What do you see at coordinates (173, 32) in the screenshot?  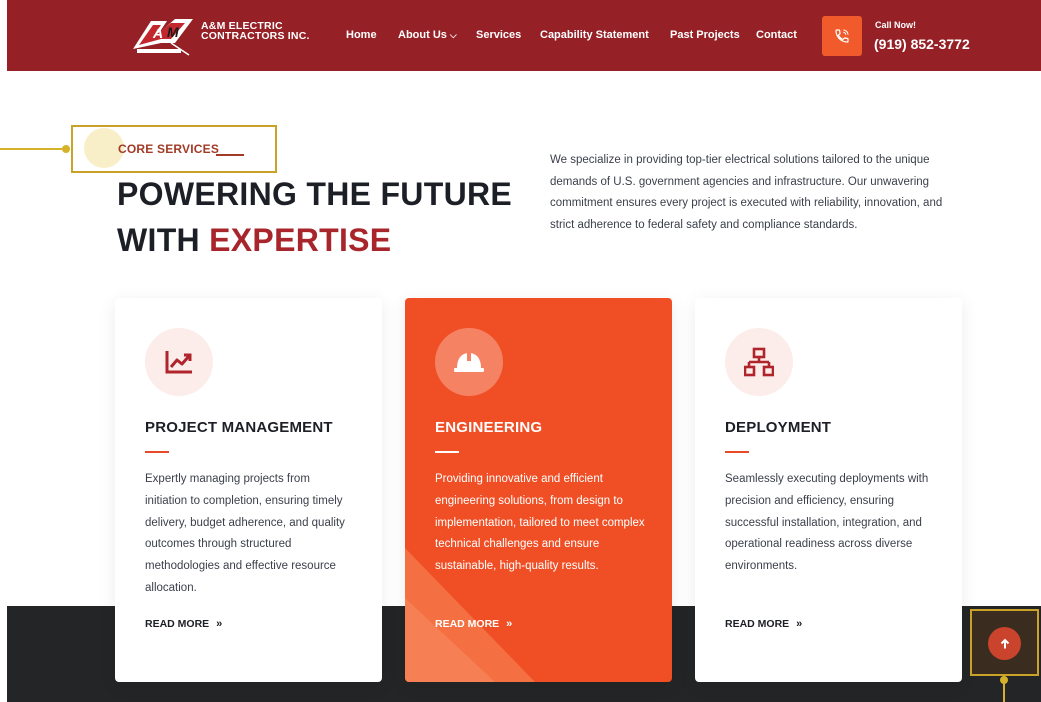 I see `svg-text: M` at bounding box center [173, 32].